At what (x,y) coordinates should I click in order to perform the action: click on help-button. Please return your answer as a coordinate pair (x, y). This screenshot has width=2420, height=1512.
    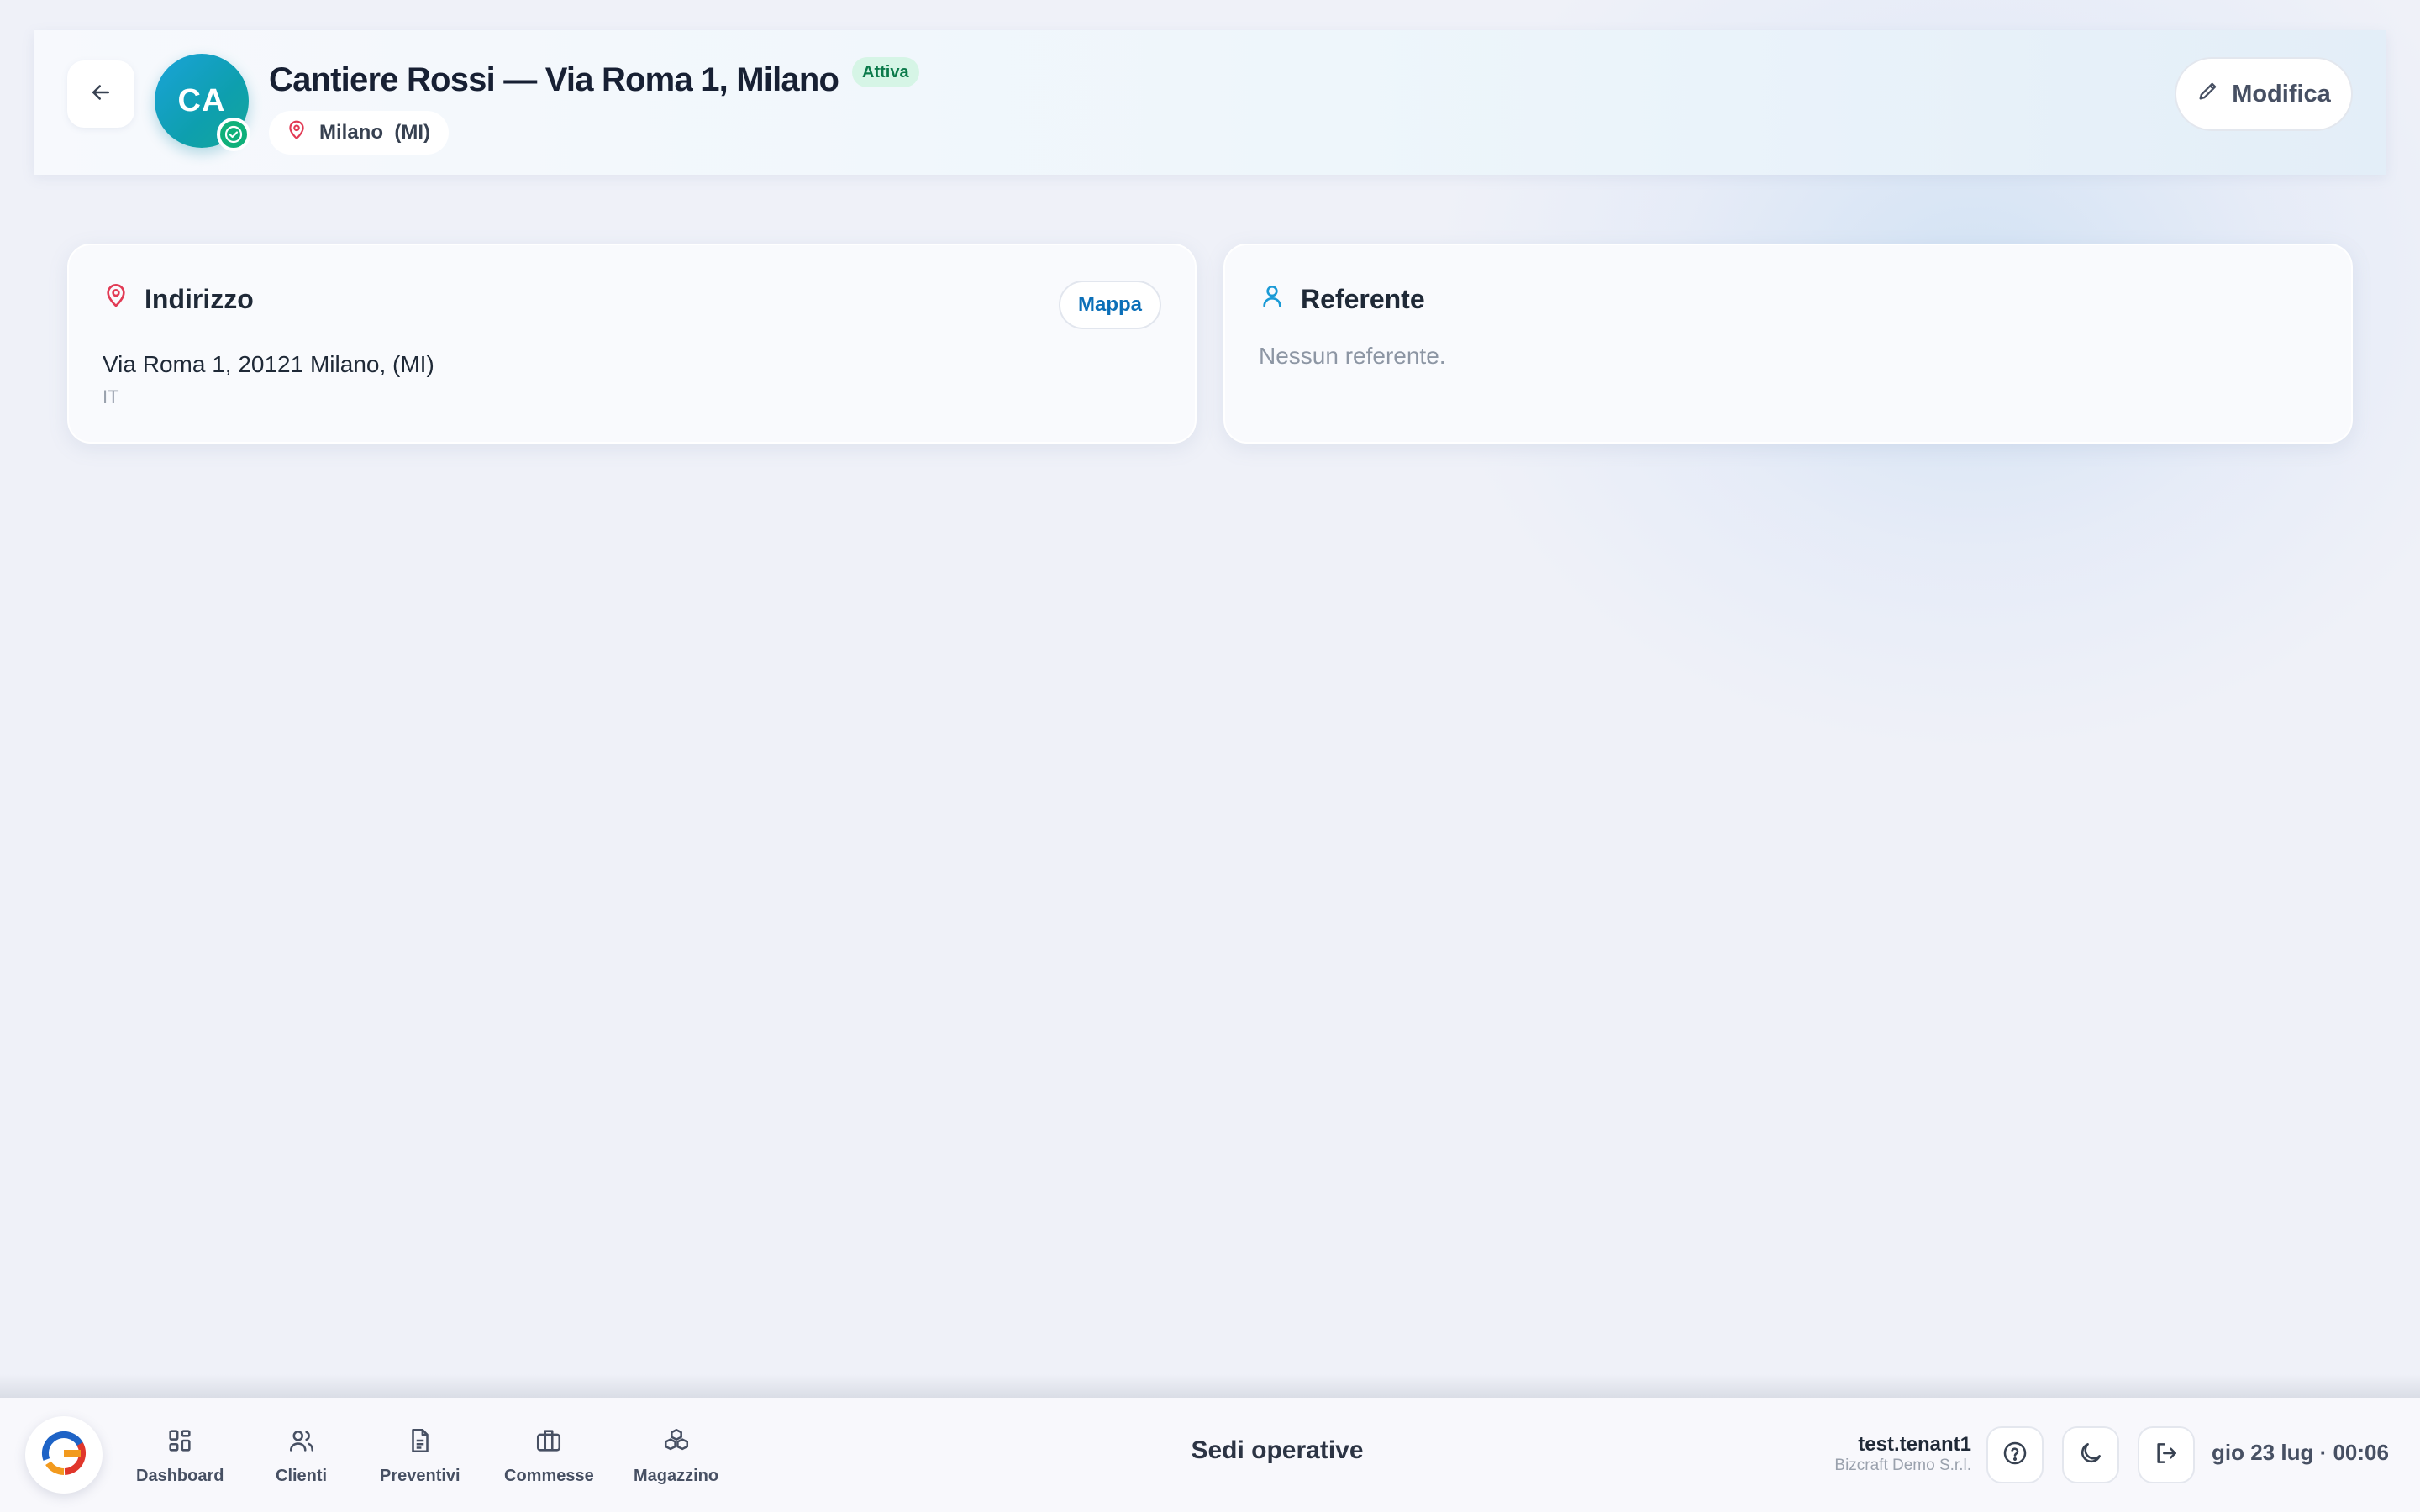
    Looking at the image, I should click on (2015, 1454).